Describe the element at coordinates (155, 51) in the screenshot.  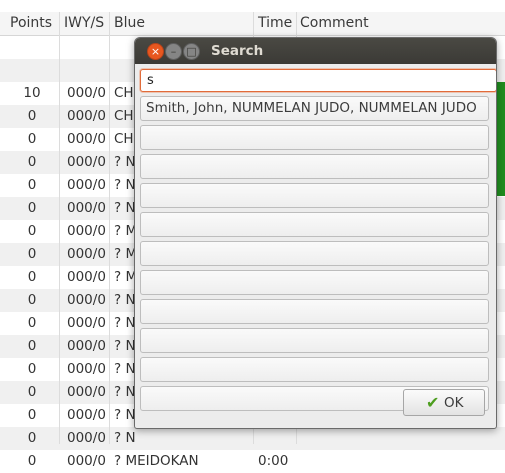
I see `close-icon: ×` at that location.